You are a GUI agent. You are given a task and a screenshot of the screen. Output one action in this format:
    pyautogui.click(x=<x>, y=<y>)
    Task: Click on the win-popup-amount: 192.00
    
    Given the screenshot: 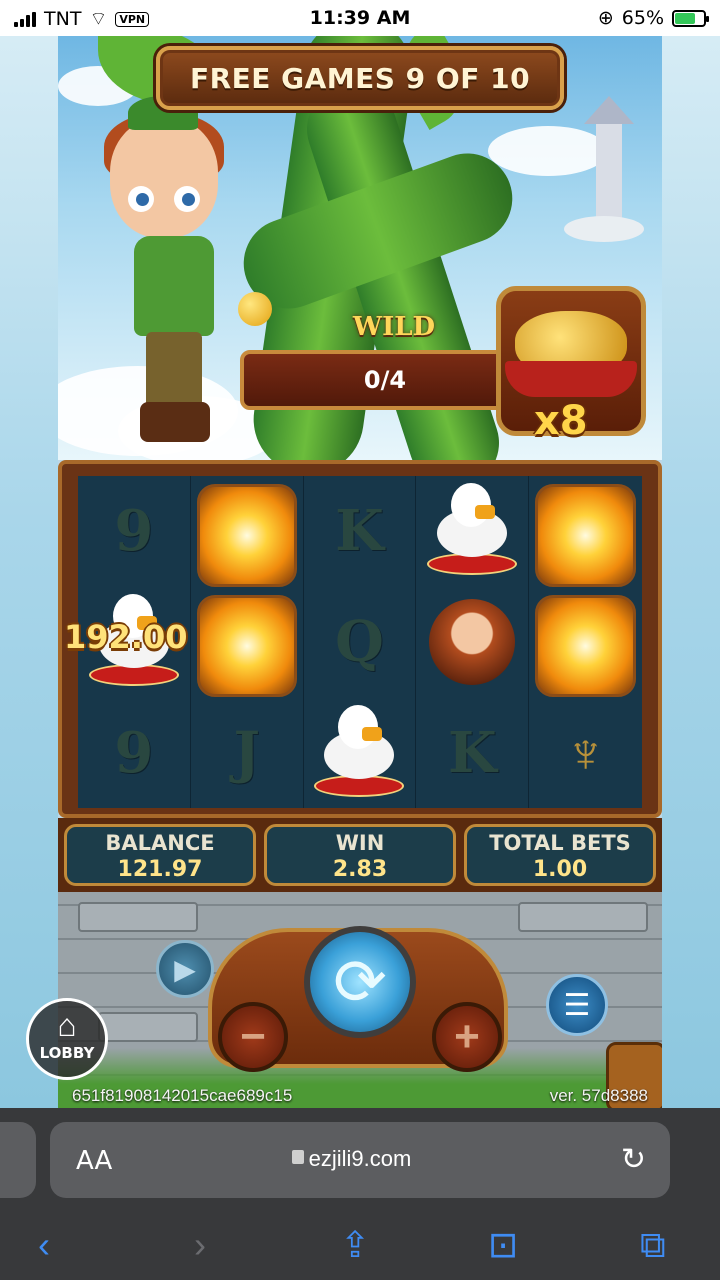 What is the action you would take?
    pyautogui.click(x=126, y=637)
    